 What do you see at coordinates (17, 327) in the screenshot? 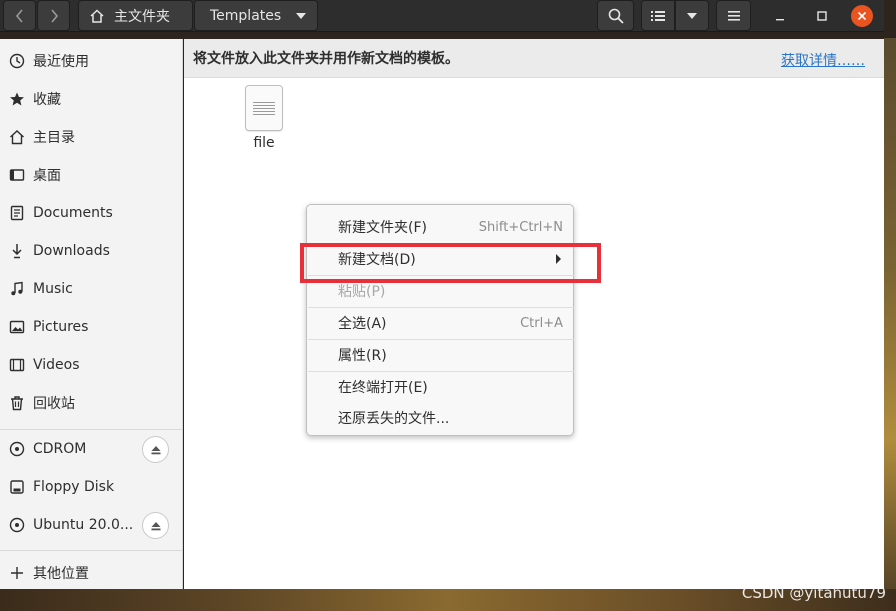
I see `picture-icon` at bounding box center [17, 327].